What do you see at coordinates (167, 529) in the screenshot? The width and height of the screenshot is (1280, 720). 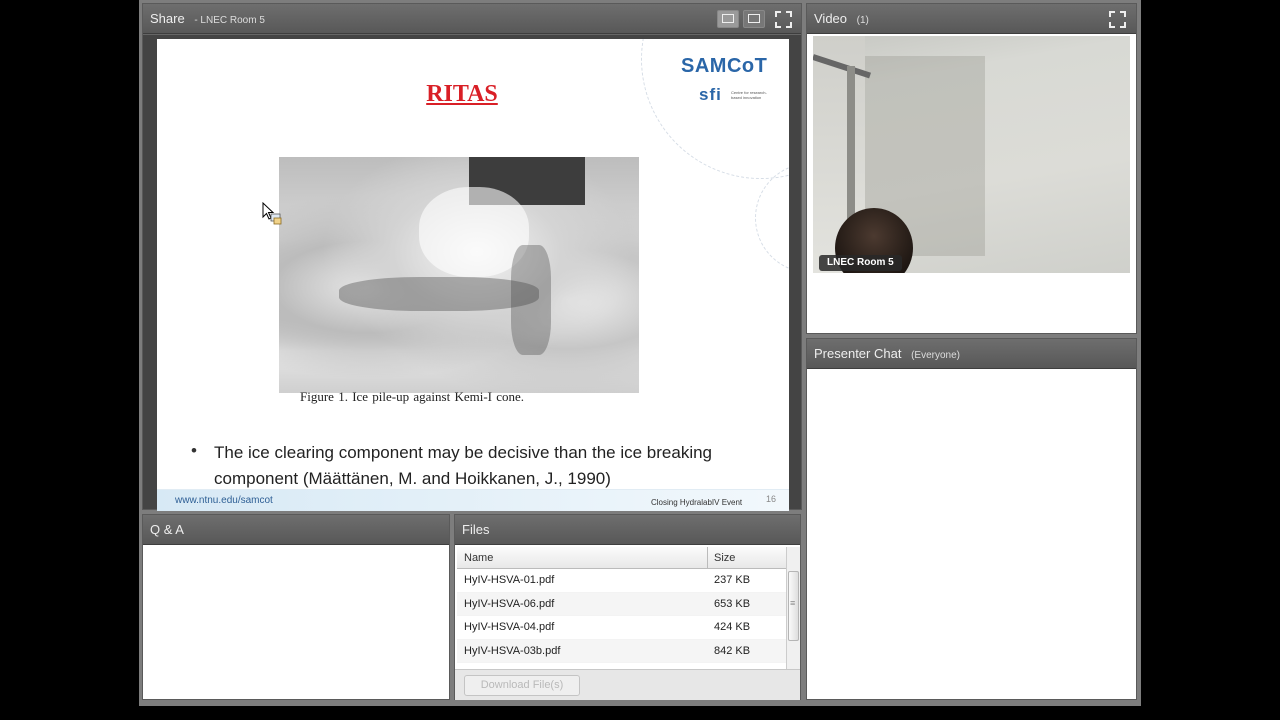 I see `qa-pod-title: Q & A` at bounding box center [167, 529].